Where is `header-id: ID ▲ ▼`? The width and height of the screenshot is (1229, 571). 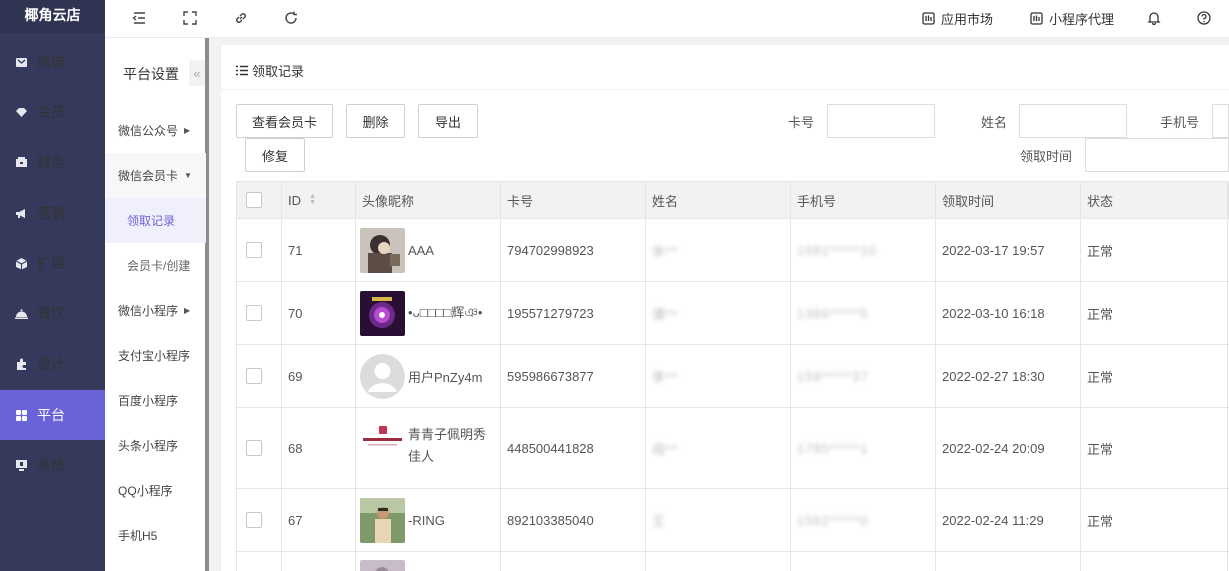
header-id: ID ▲ ▼ is located at coordinates (319, 200).